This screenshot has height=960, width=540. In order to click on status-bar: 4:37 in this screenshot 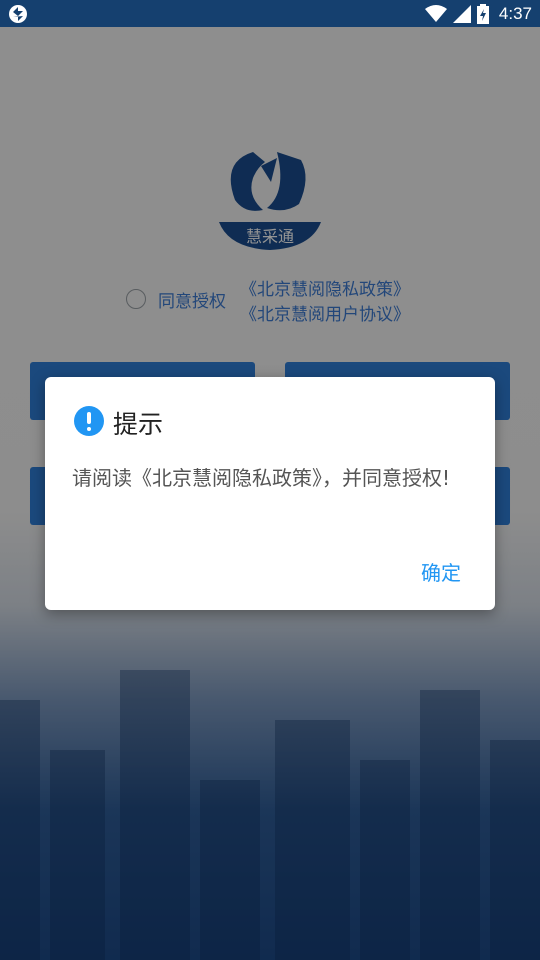, I will do `click(270, 13)`.